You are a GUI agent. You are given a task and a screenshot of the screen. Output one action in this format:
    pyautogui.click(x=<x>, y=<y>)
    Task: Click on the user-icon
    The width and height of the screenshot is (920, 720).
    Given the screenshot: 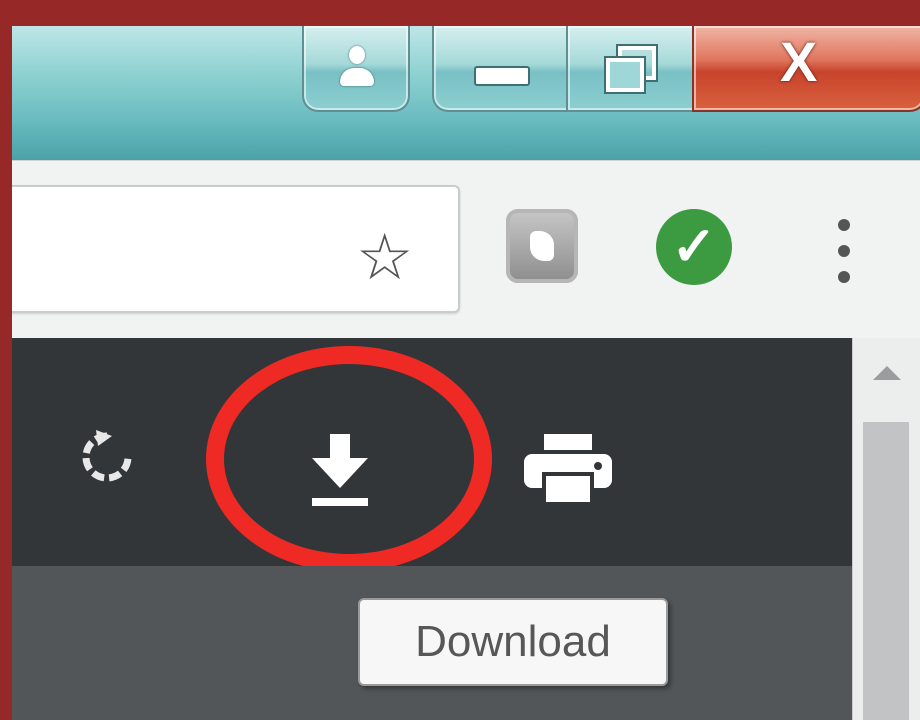 What is the action you would take?
    pyautogui.click(x=357, y=68)
    